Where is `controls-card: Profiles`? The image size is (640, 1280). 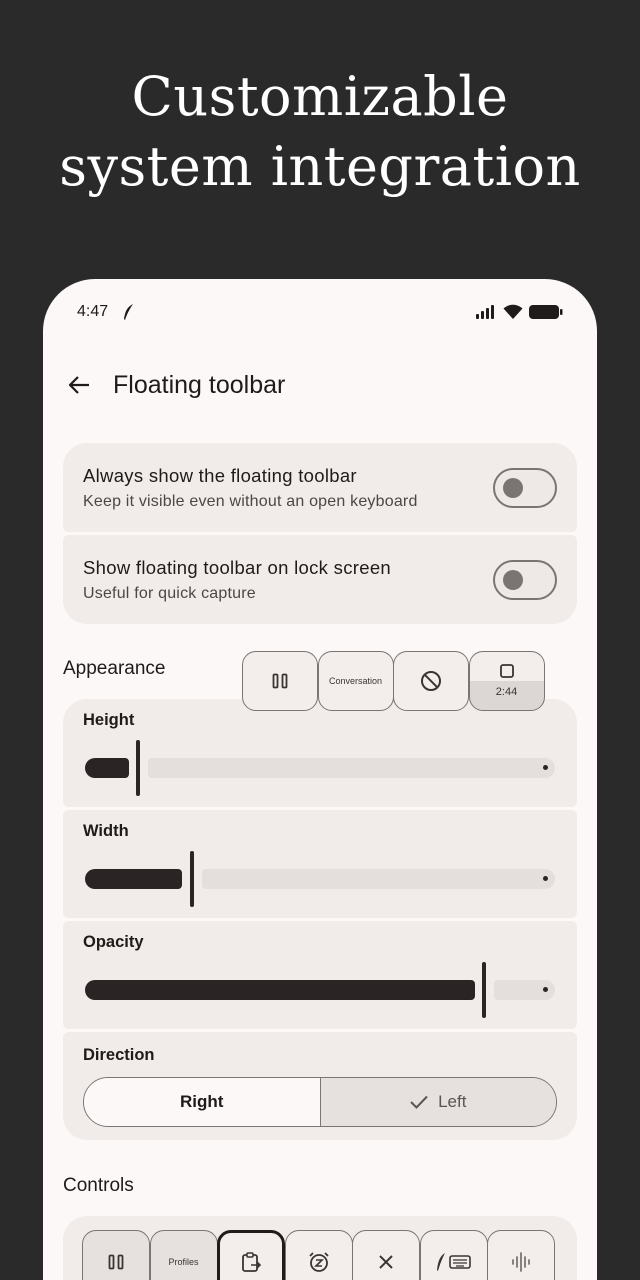
controls-card: Profiles is located at coordinates (320, 1248).